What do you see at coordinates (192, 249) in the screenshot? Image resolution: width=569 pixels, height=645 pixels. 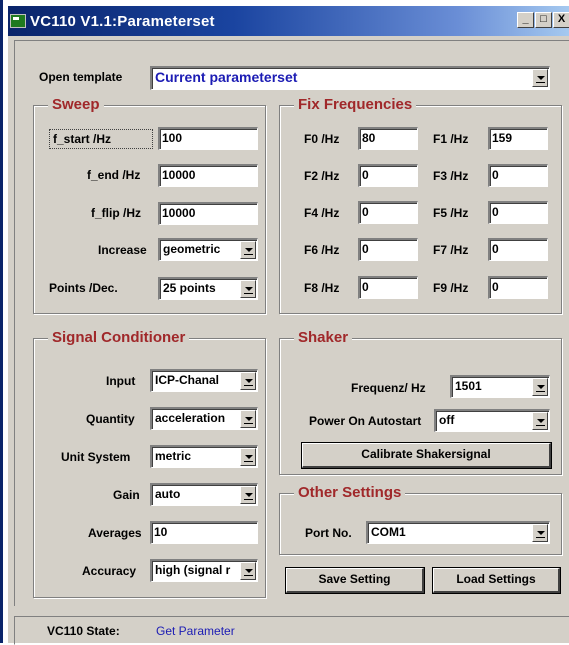 I see `increase-select-value: geometric` at bounding box center [192, 249].